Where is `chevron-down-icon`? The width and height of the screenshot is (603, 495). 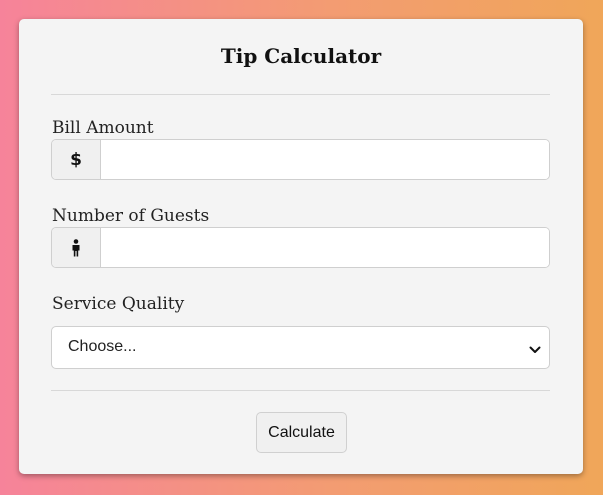
chevron-down-icon is located at coordinates (535, 350).